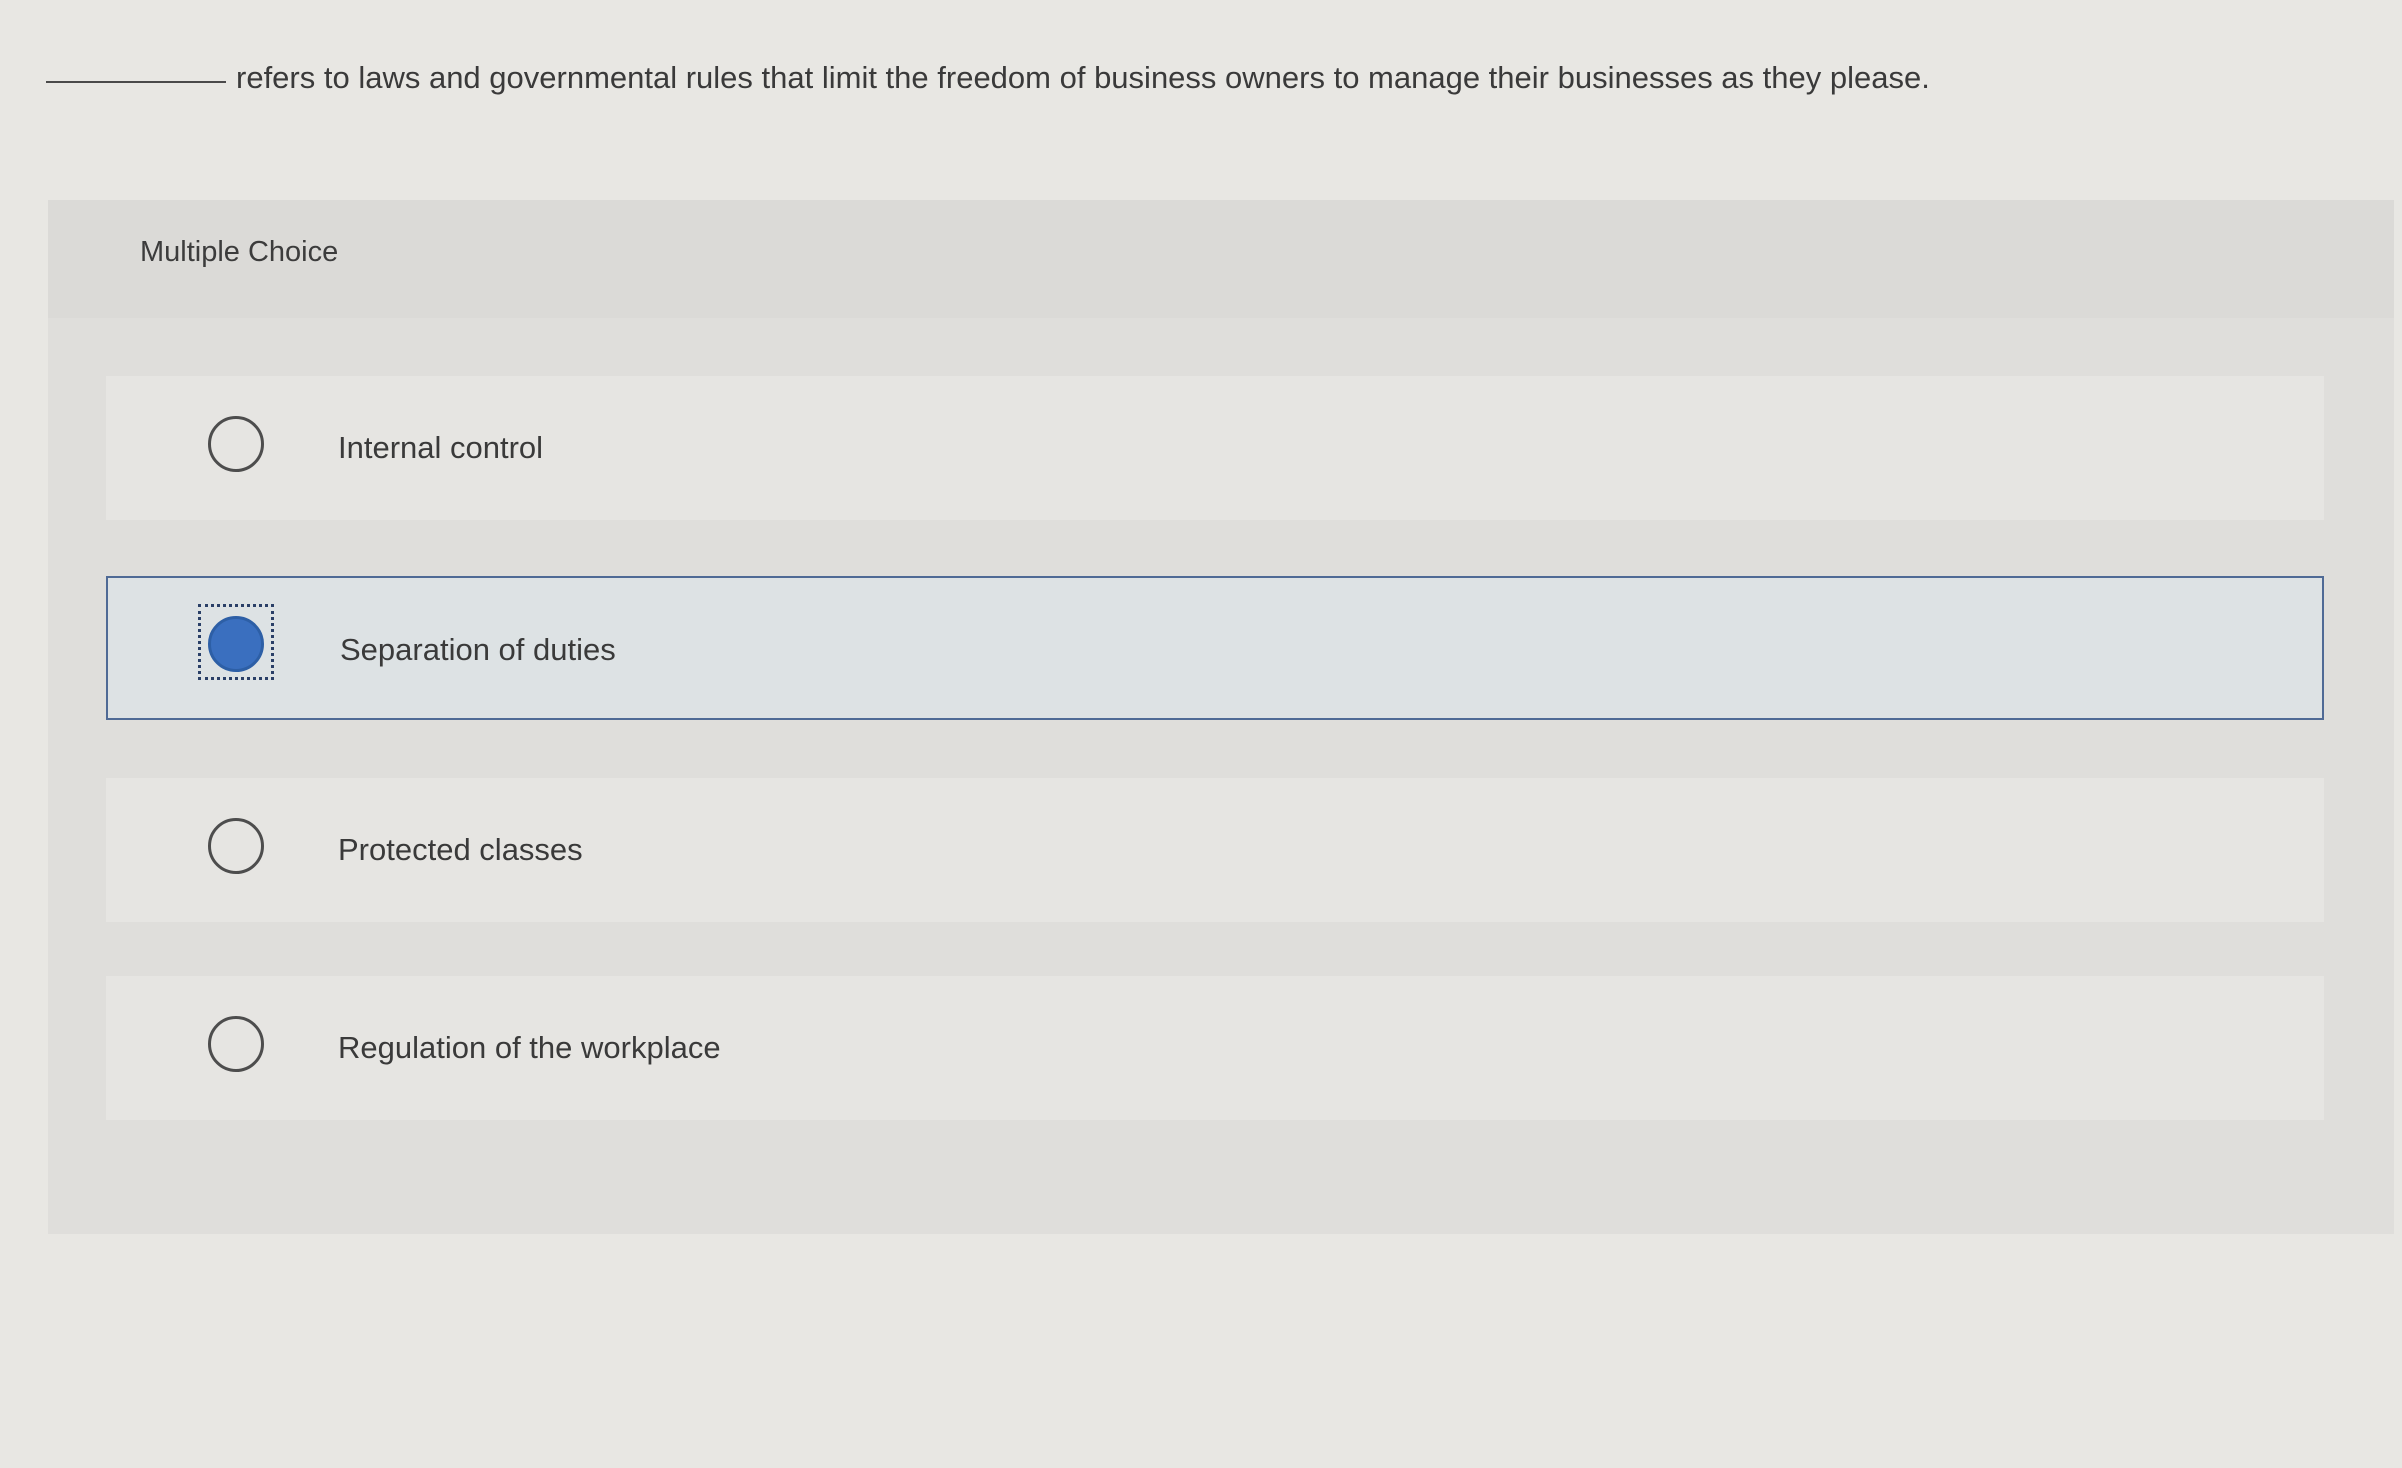 This screenshot has height=1468, width=2402. What do you see at coordinates (478, 649) in the screenshot?
I see `option-label: Separation of duties` at bounding box center [478, 649].